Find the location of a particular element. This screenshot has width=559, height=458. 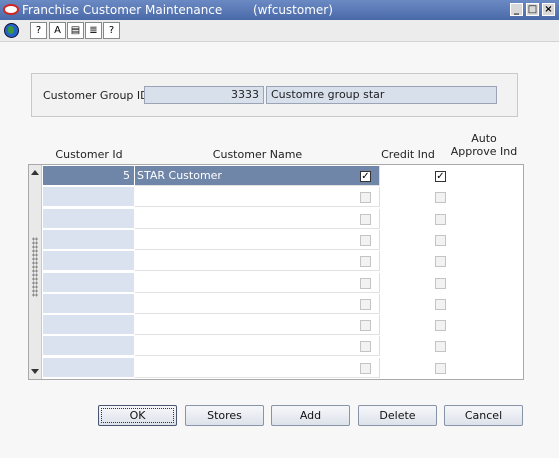

help-icon: ? is located at coordinates (38, 30).